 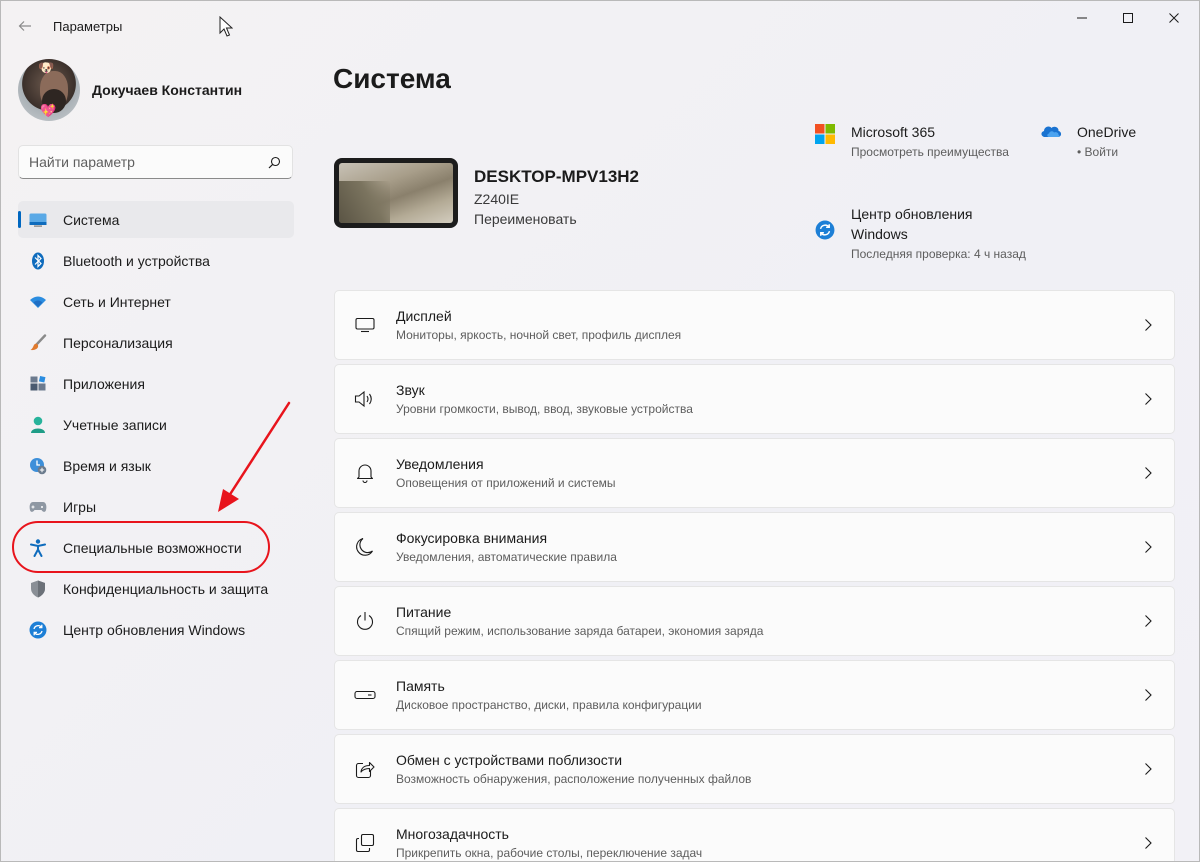 What do you see at coordinates (1051, 136) in the screenshot?
I see `onedrive-cloud-icon` at bounding box center [1051, 136].